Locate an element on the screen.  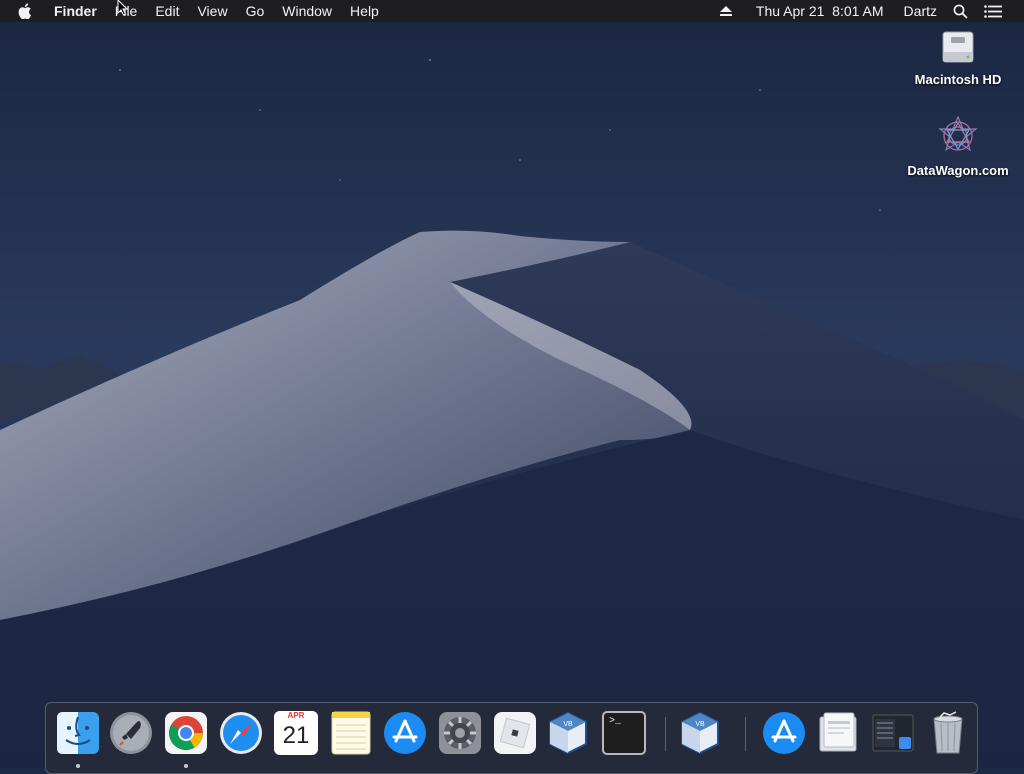
datawagon-logo-icon is located at coordinates (958, 133).